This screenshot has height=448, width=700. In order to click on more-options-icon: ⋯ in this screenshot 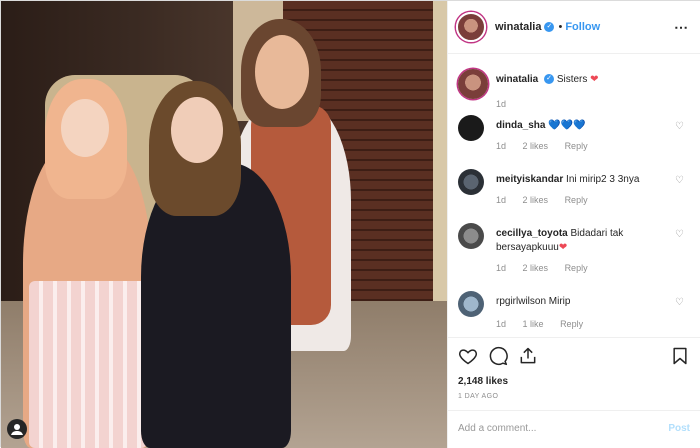, I will do `click(681, 27)`.